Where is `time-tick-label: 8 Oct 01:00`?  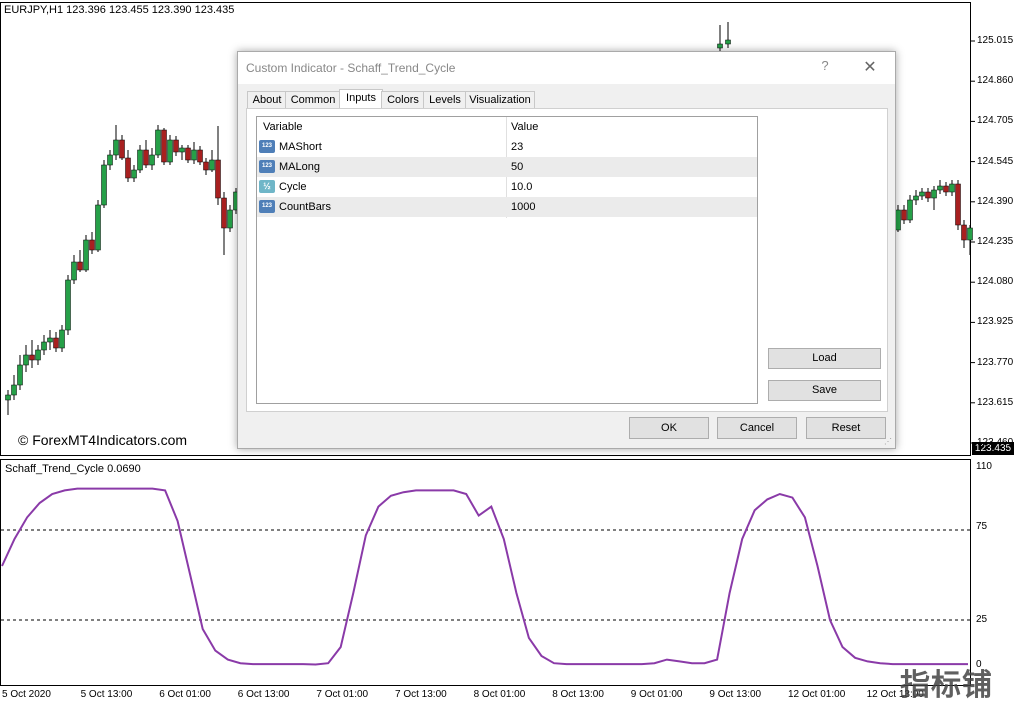 time-tick-label: 8 Oct 01:00 is located at coordinates (499, 694).